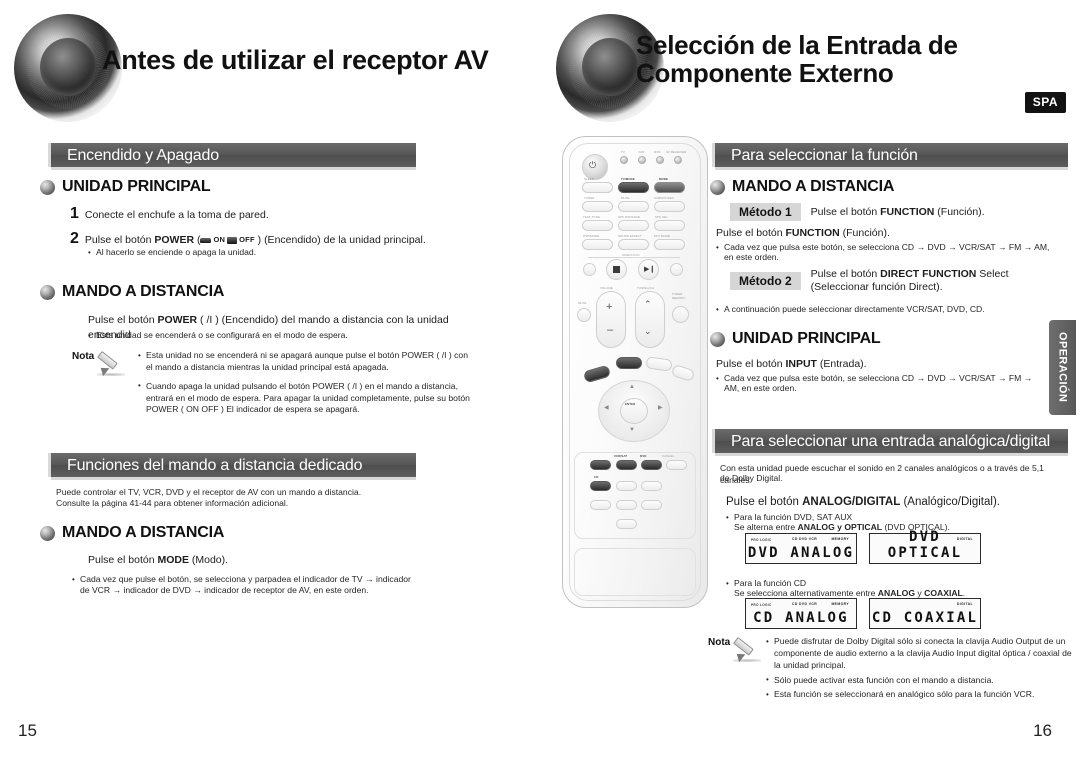  What do you see at coordinates (173, 560) in the screenshot?
I see `mode-word: MODE` at bounding box center [173, 560].